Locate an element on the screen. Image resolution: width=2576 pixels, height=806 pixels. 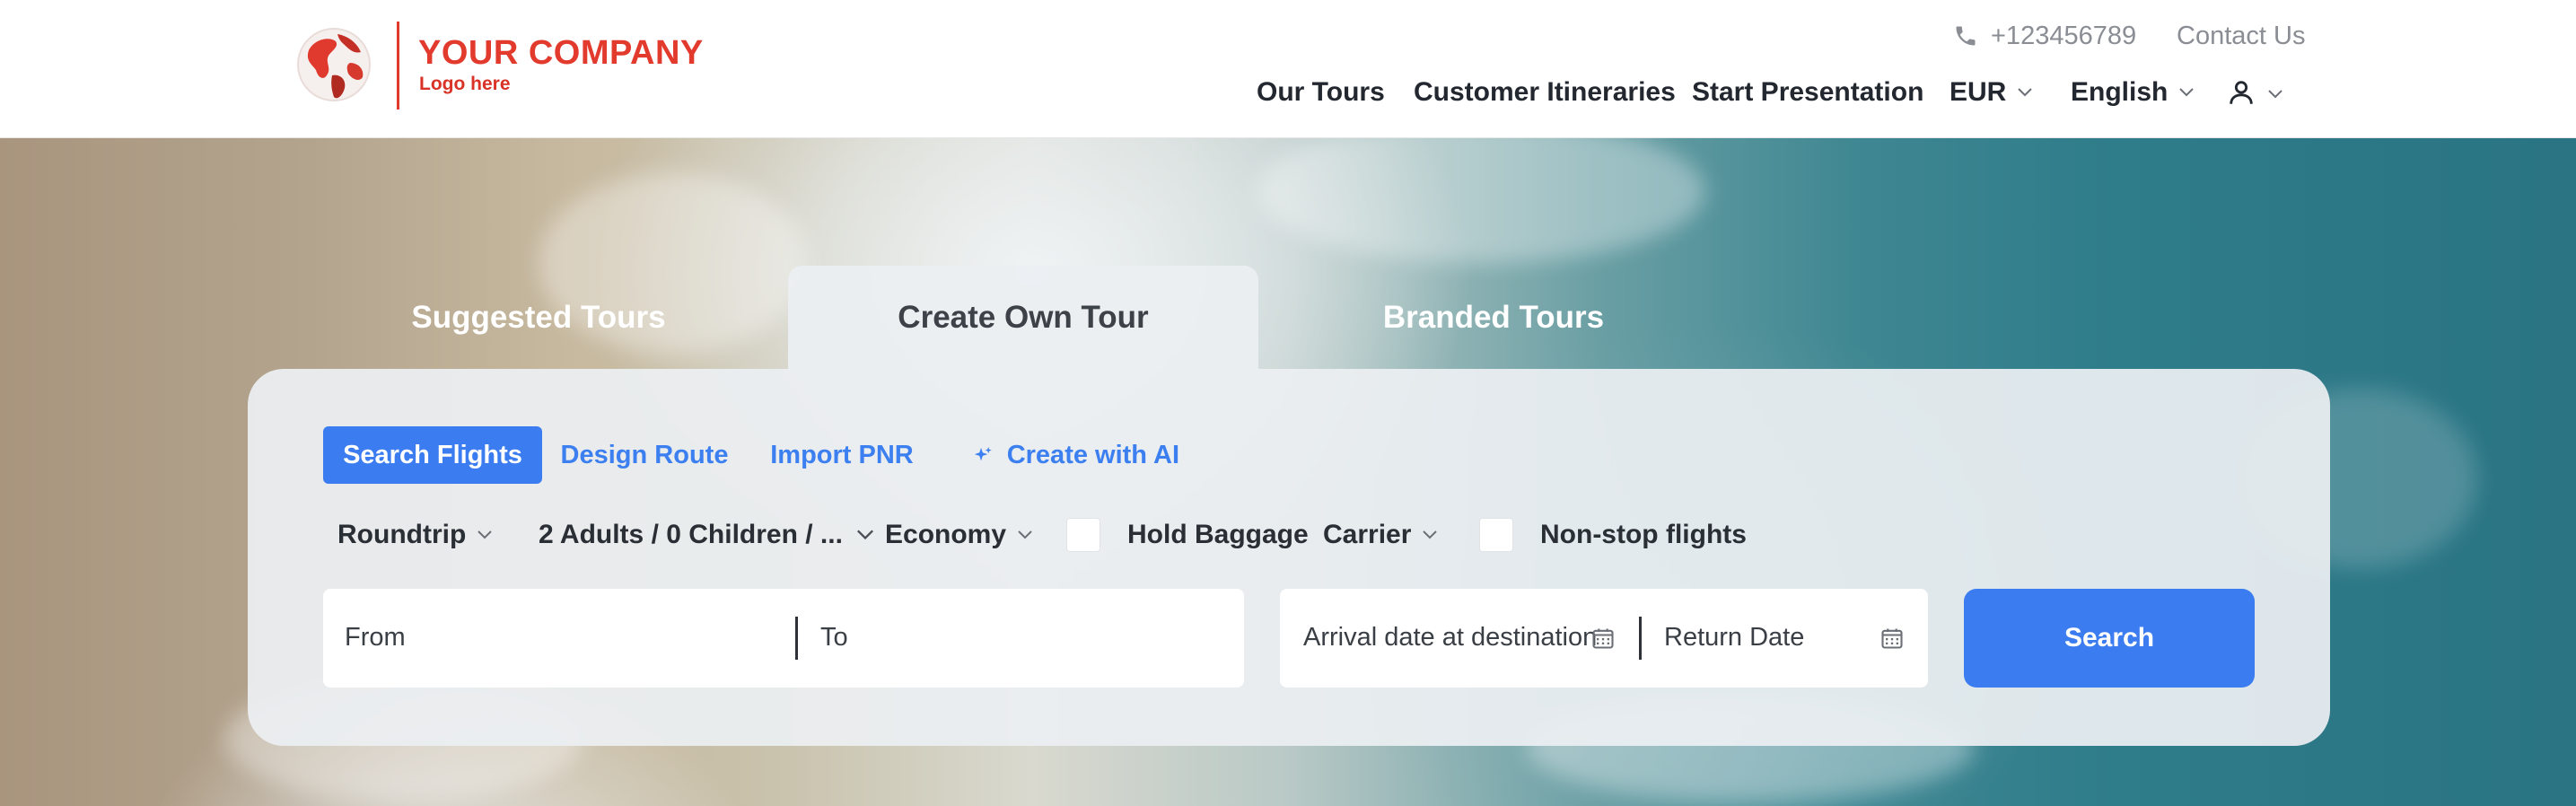
nav-start-presentation: Start Presentation is located at coordinates (1807, 92).